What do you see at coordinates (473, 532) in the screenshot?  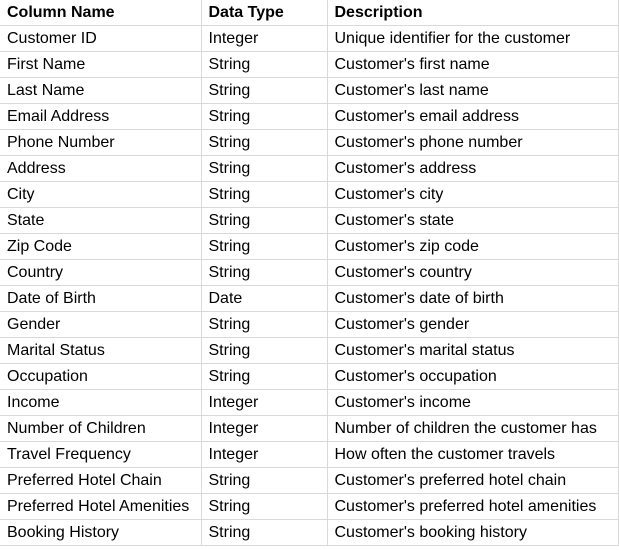 I see `cell-description: Customer's booking history` at bounding box center [473, 532].